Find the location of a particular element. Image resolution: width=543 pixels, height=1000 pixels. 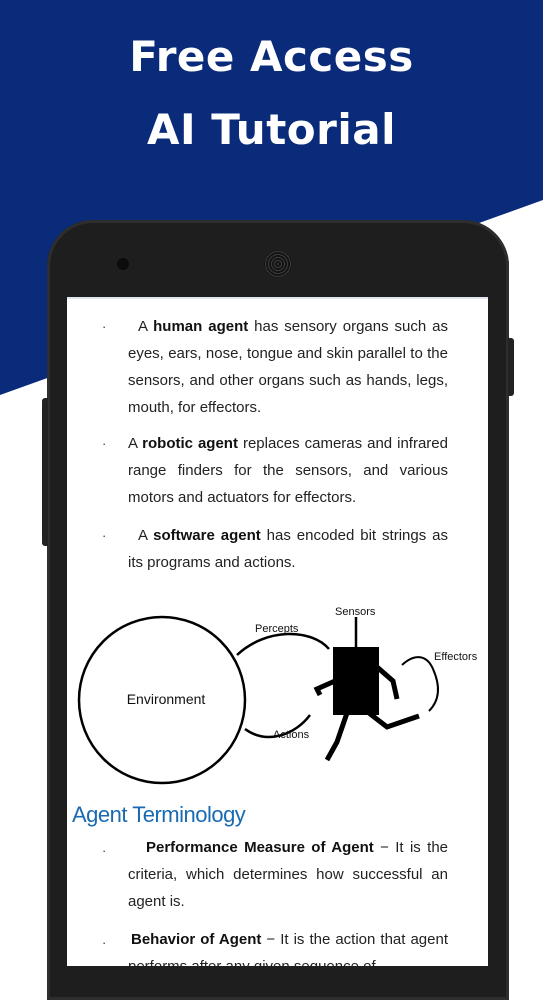

promo-title-line-2: AI Tutorial is located at coordinates (271, 129).